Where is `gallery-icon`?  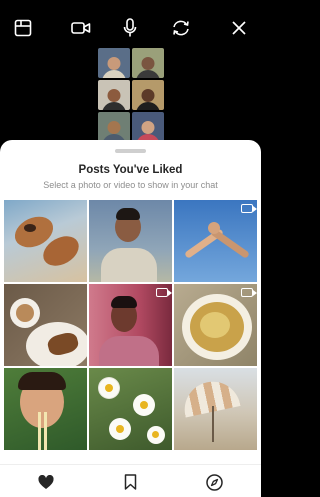 gallery-icon is located at coordinates (23, 28).